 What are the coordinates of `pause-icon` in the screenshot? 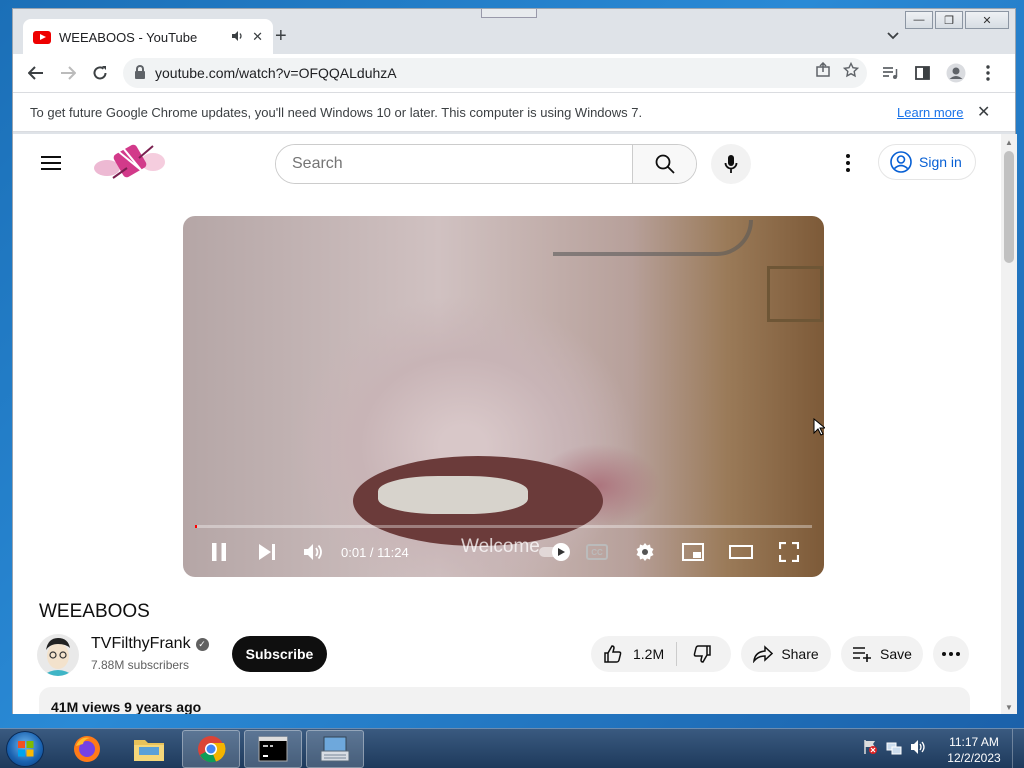 It's located at (219, 552).